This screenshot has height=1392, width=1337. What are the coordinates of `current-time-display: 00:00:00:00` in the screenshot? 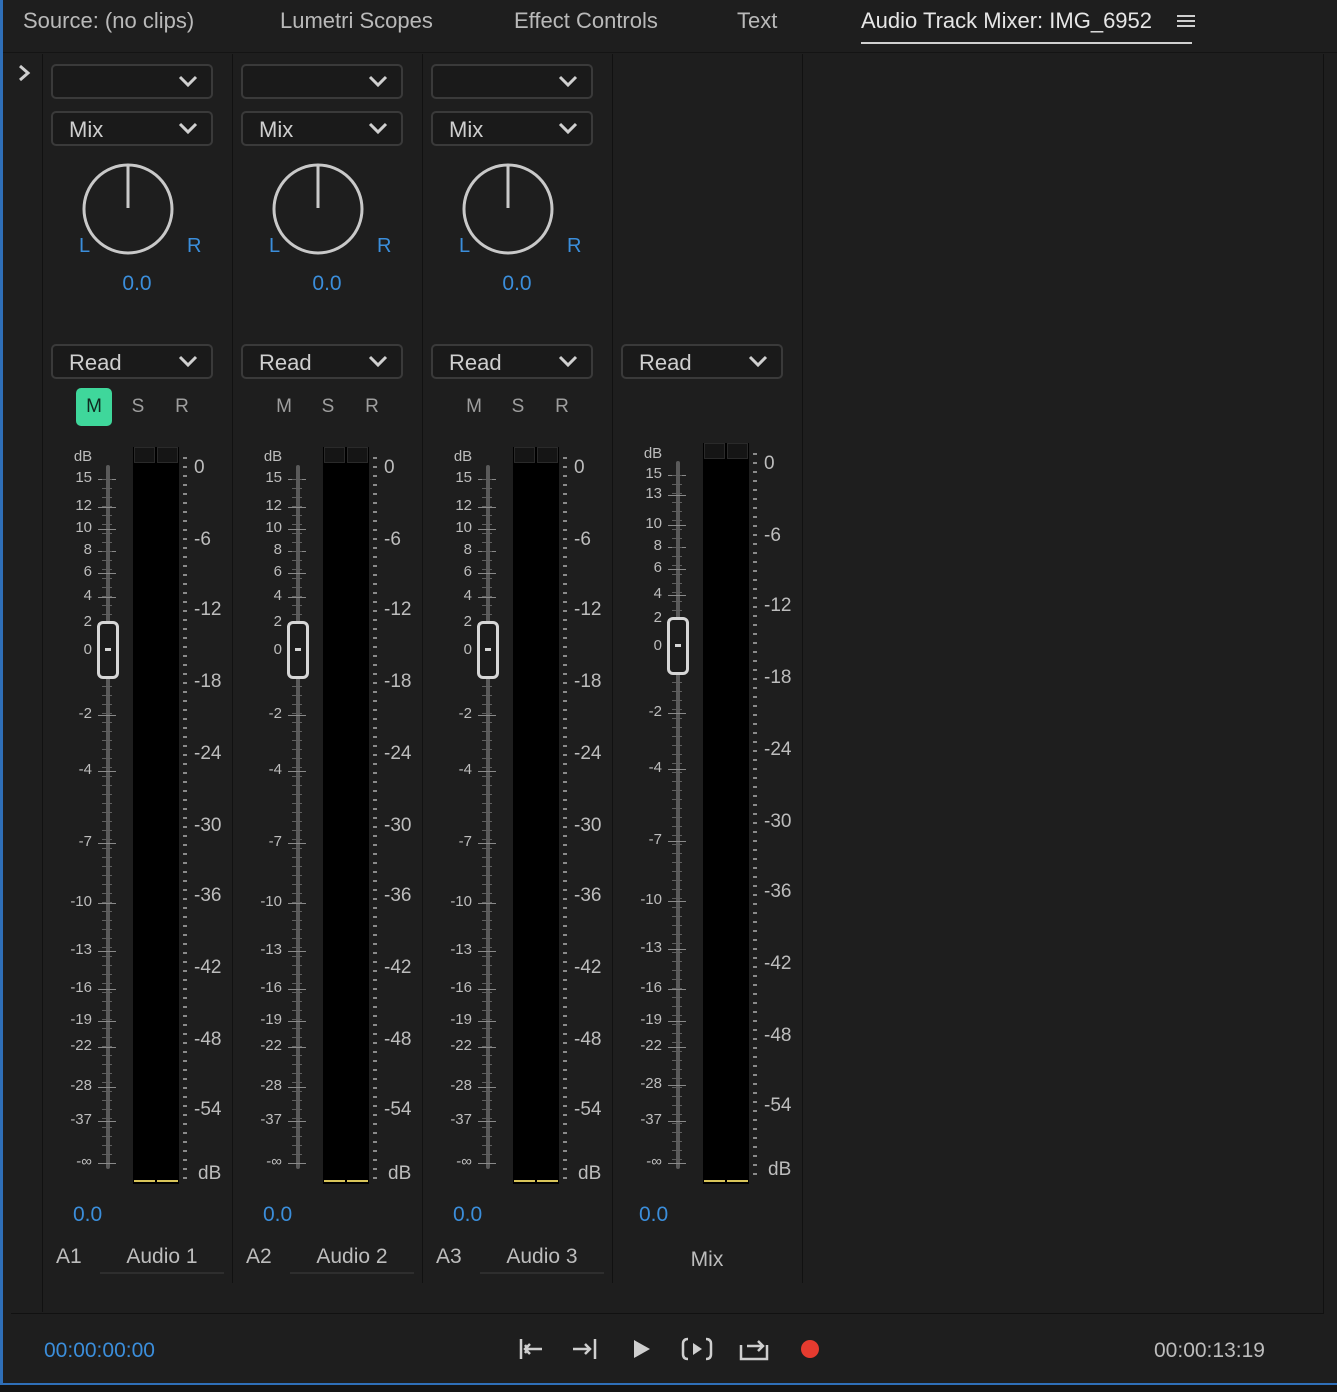 It's located at (99, 1351).